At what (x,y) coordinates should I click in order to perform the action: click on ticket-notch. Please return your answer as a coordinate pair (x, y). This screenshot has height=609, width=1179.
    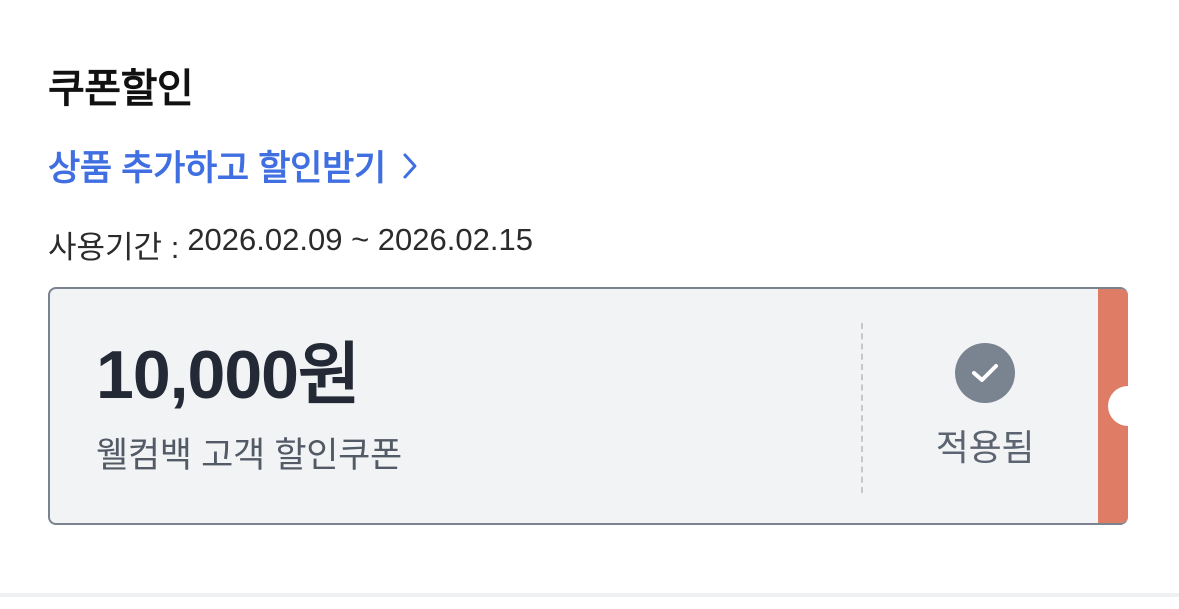
    Looking at the image, I should click on (1118, 406).